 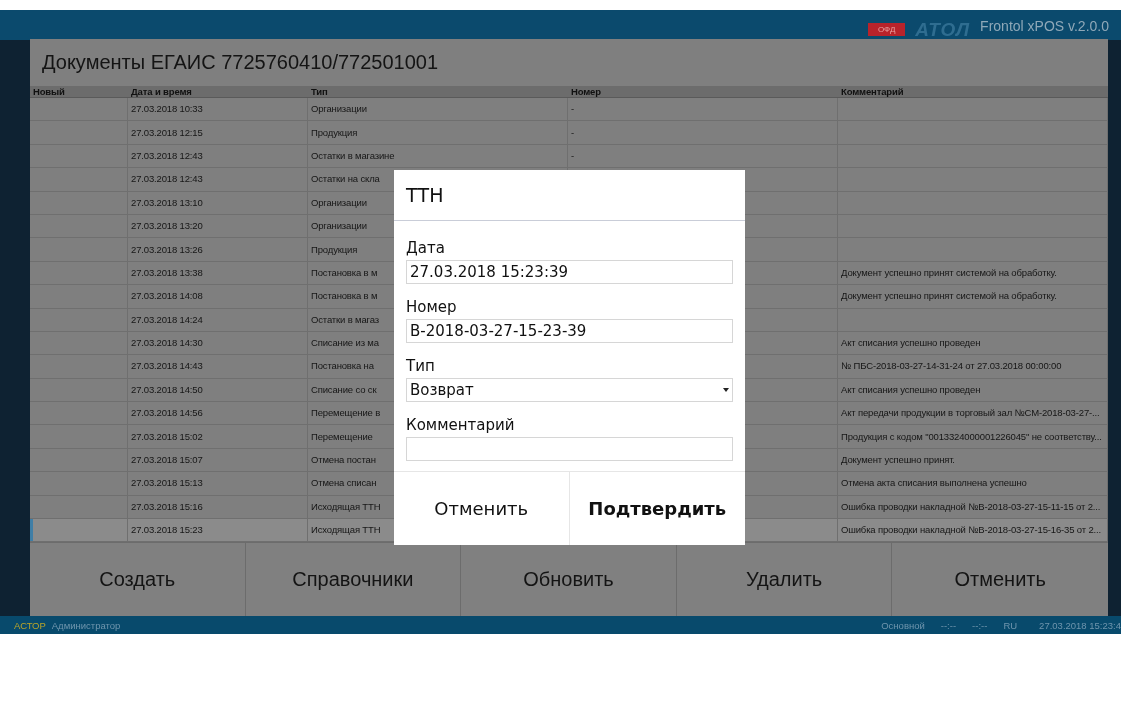 I want to click on table-cell: 27.03.2018 12:15, so click(x=167, y=132).